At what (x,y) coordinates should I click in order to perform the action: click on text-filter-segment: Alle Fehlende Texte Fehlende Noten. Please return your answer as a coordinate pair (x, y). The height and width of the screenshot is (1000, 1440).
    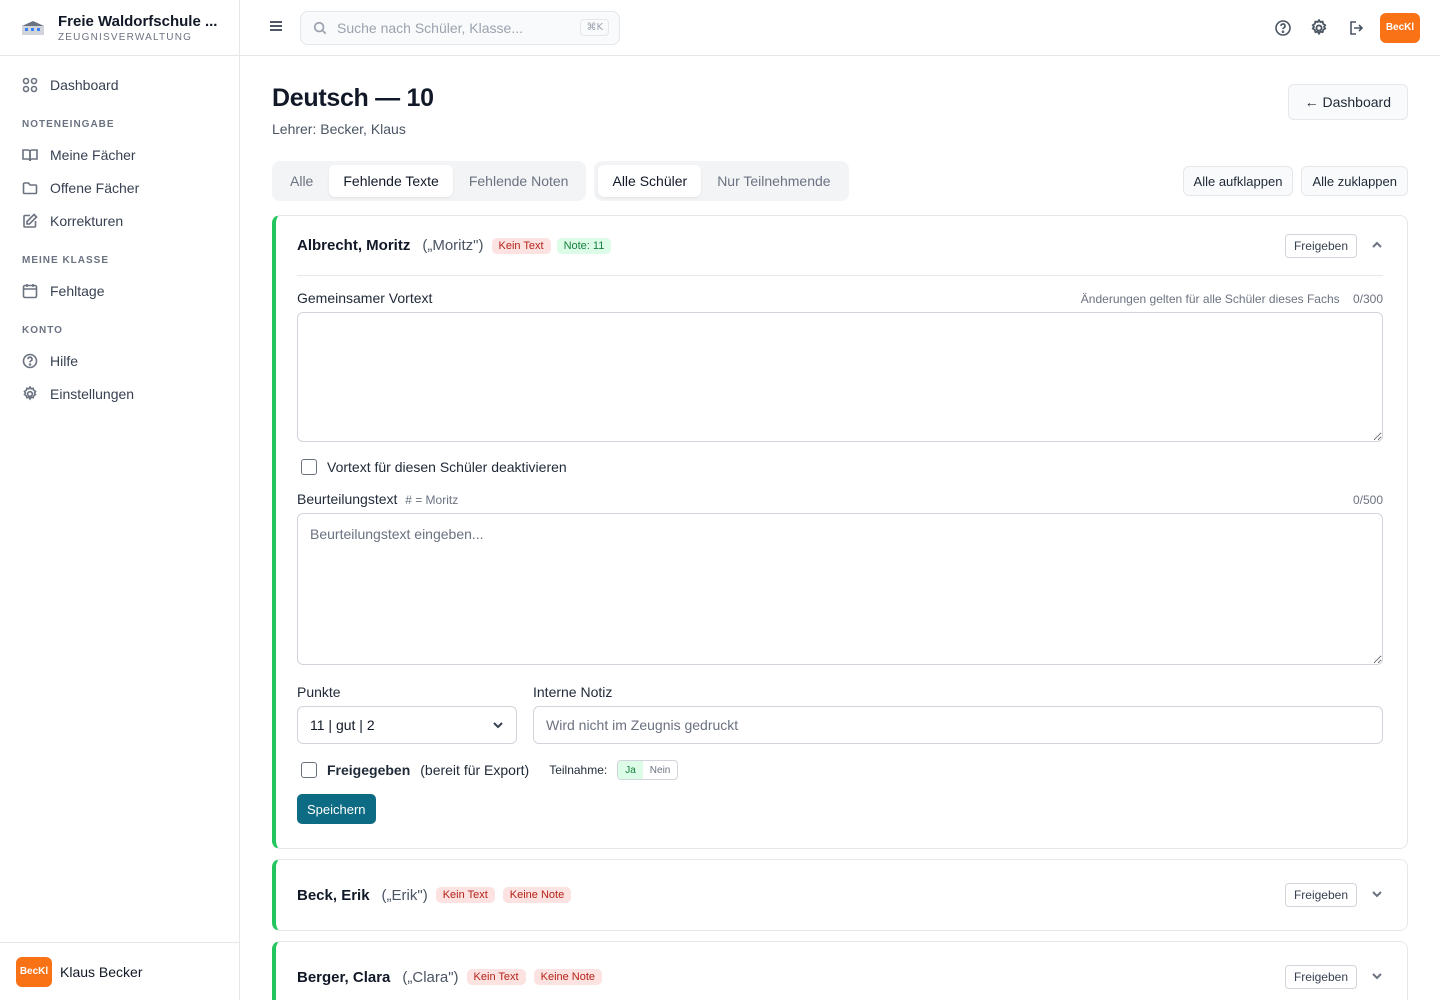
    Looking at the image, I should click on (429, 181).